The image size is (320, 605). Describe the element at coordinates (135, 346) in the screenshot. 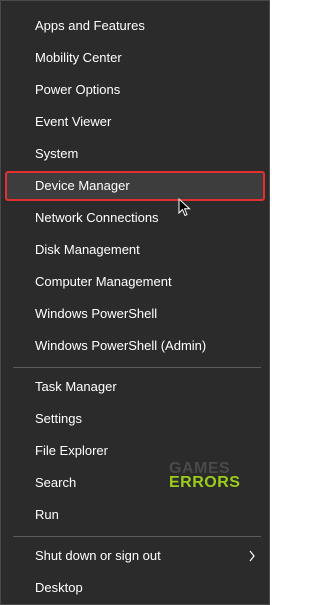

I see `menu-item-windows-powershell-admin: Windows PowerShell (Admin)` at that location.